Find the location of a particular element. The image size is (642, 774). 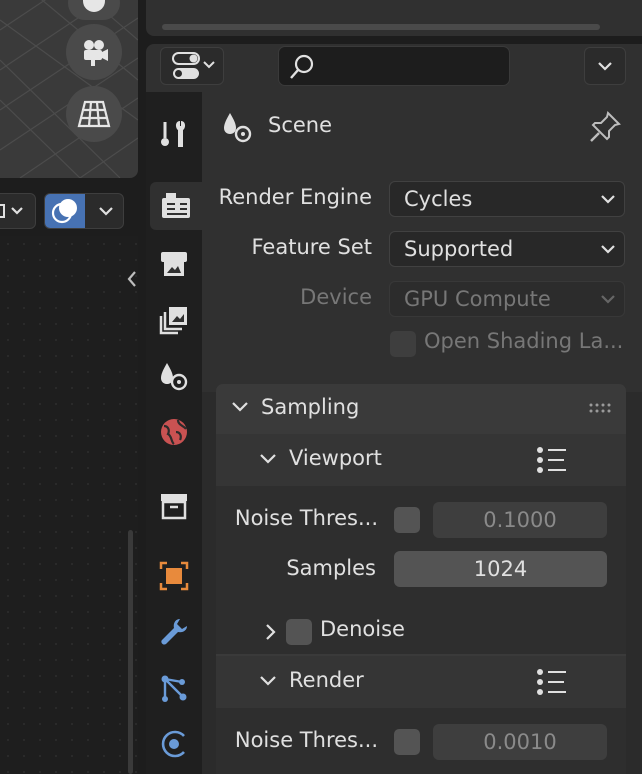

render-engine-dropdown: Cycles is located at coordinates (507, 199).